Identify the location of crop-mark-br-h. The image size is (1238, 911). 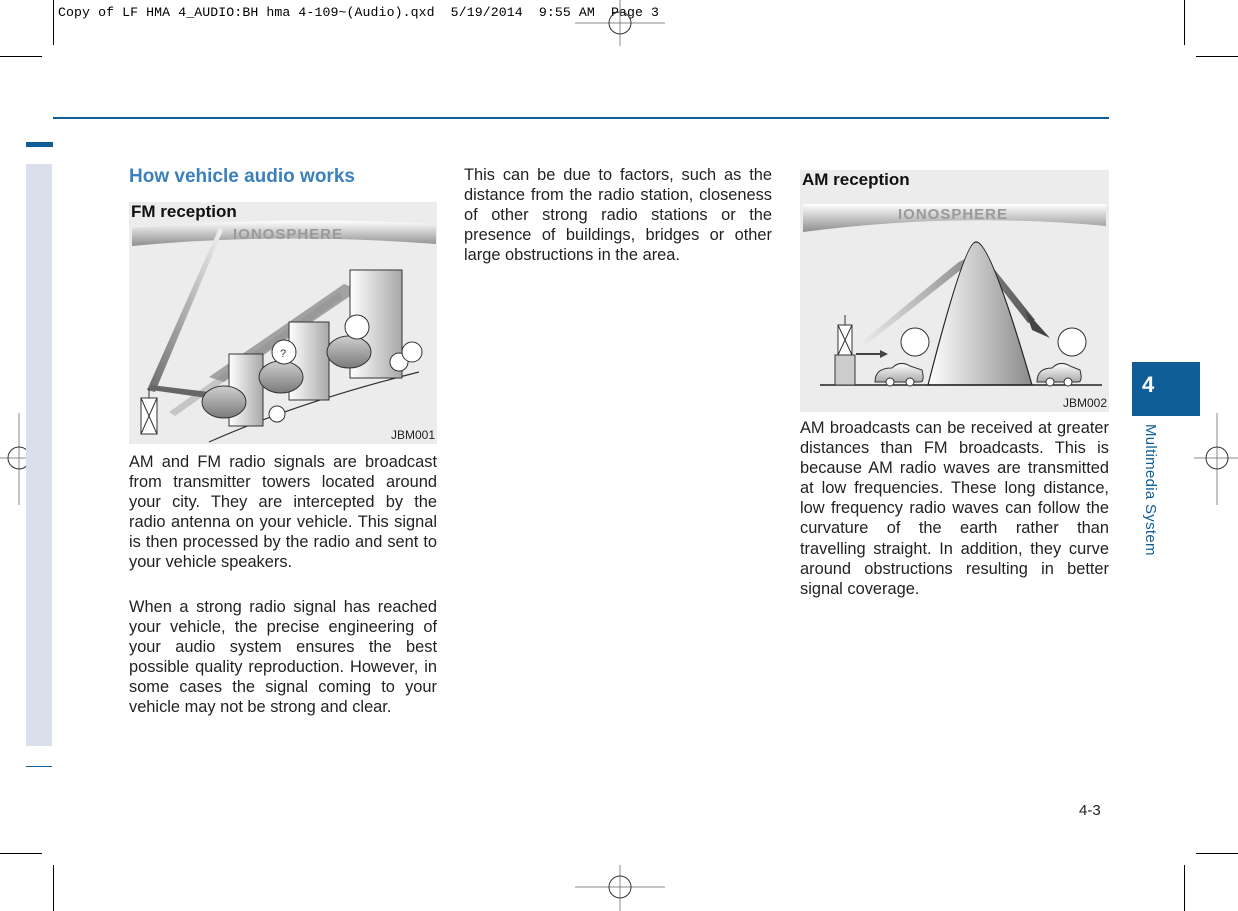
(1217, 853).